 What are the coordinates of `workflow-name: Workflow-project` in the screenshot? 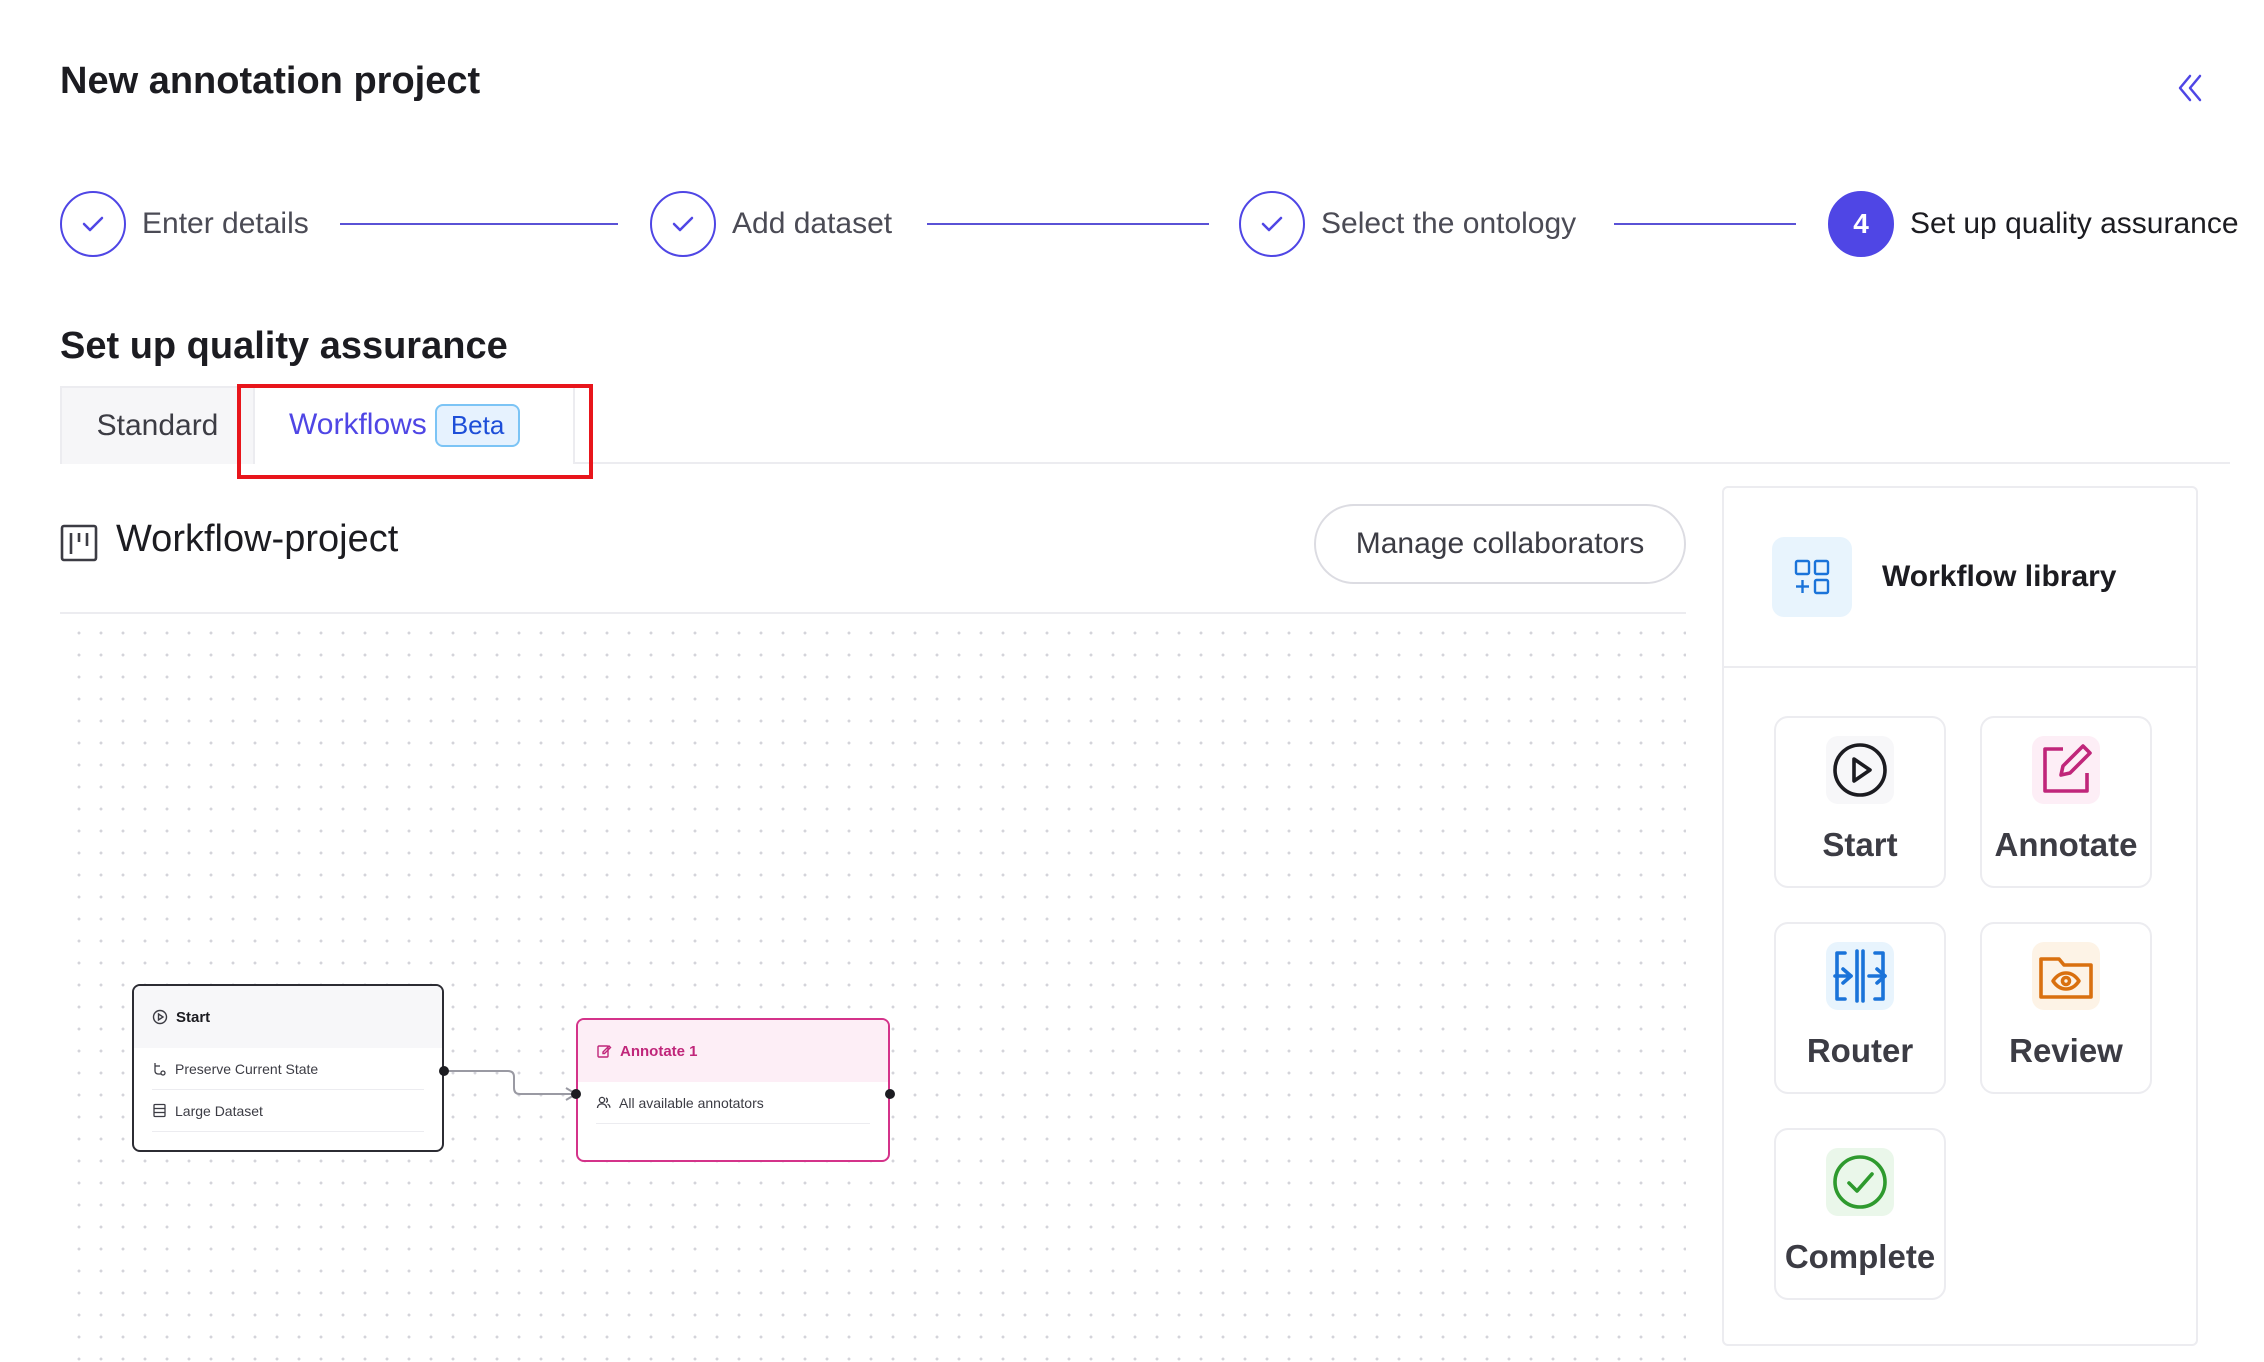 It's located at (257, 539).